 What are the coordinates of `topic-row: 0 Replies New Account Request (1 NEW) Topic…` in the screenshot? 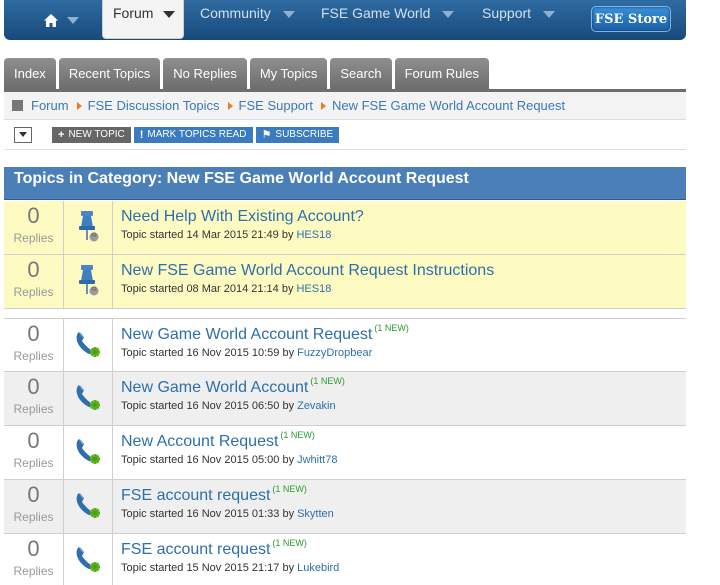 It's located at (345, 453).